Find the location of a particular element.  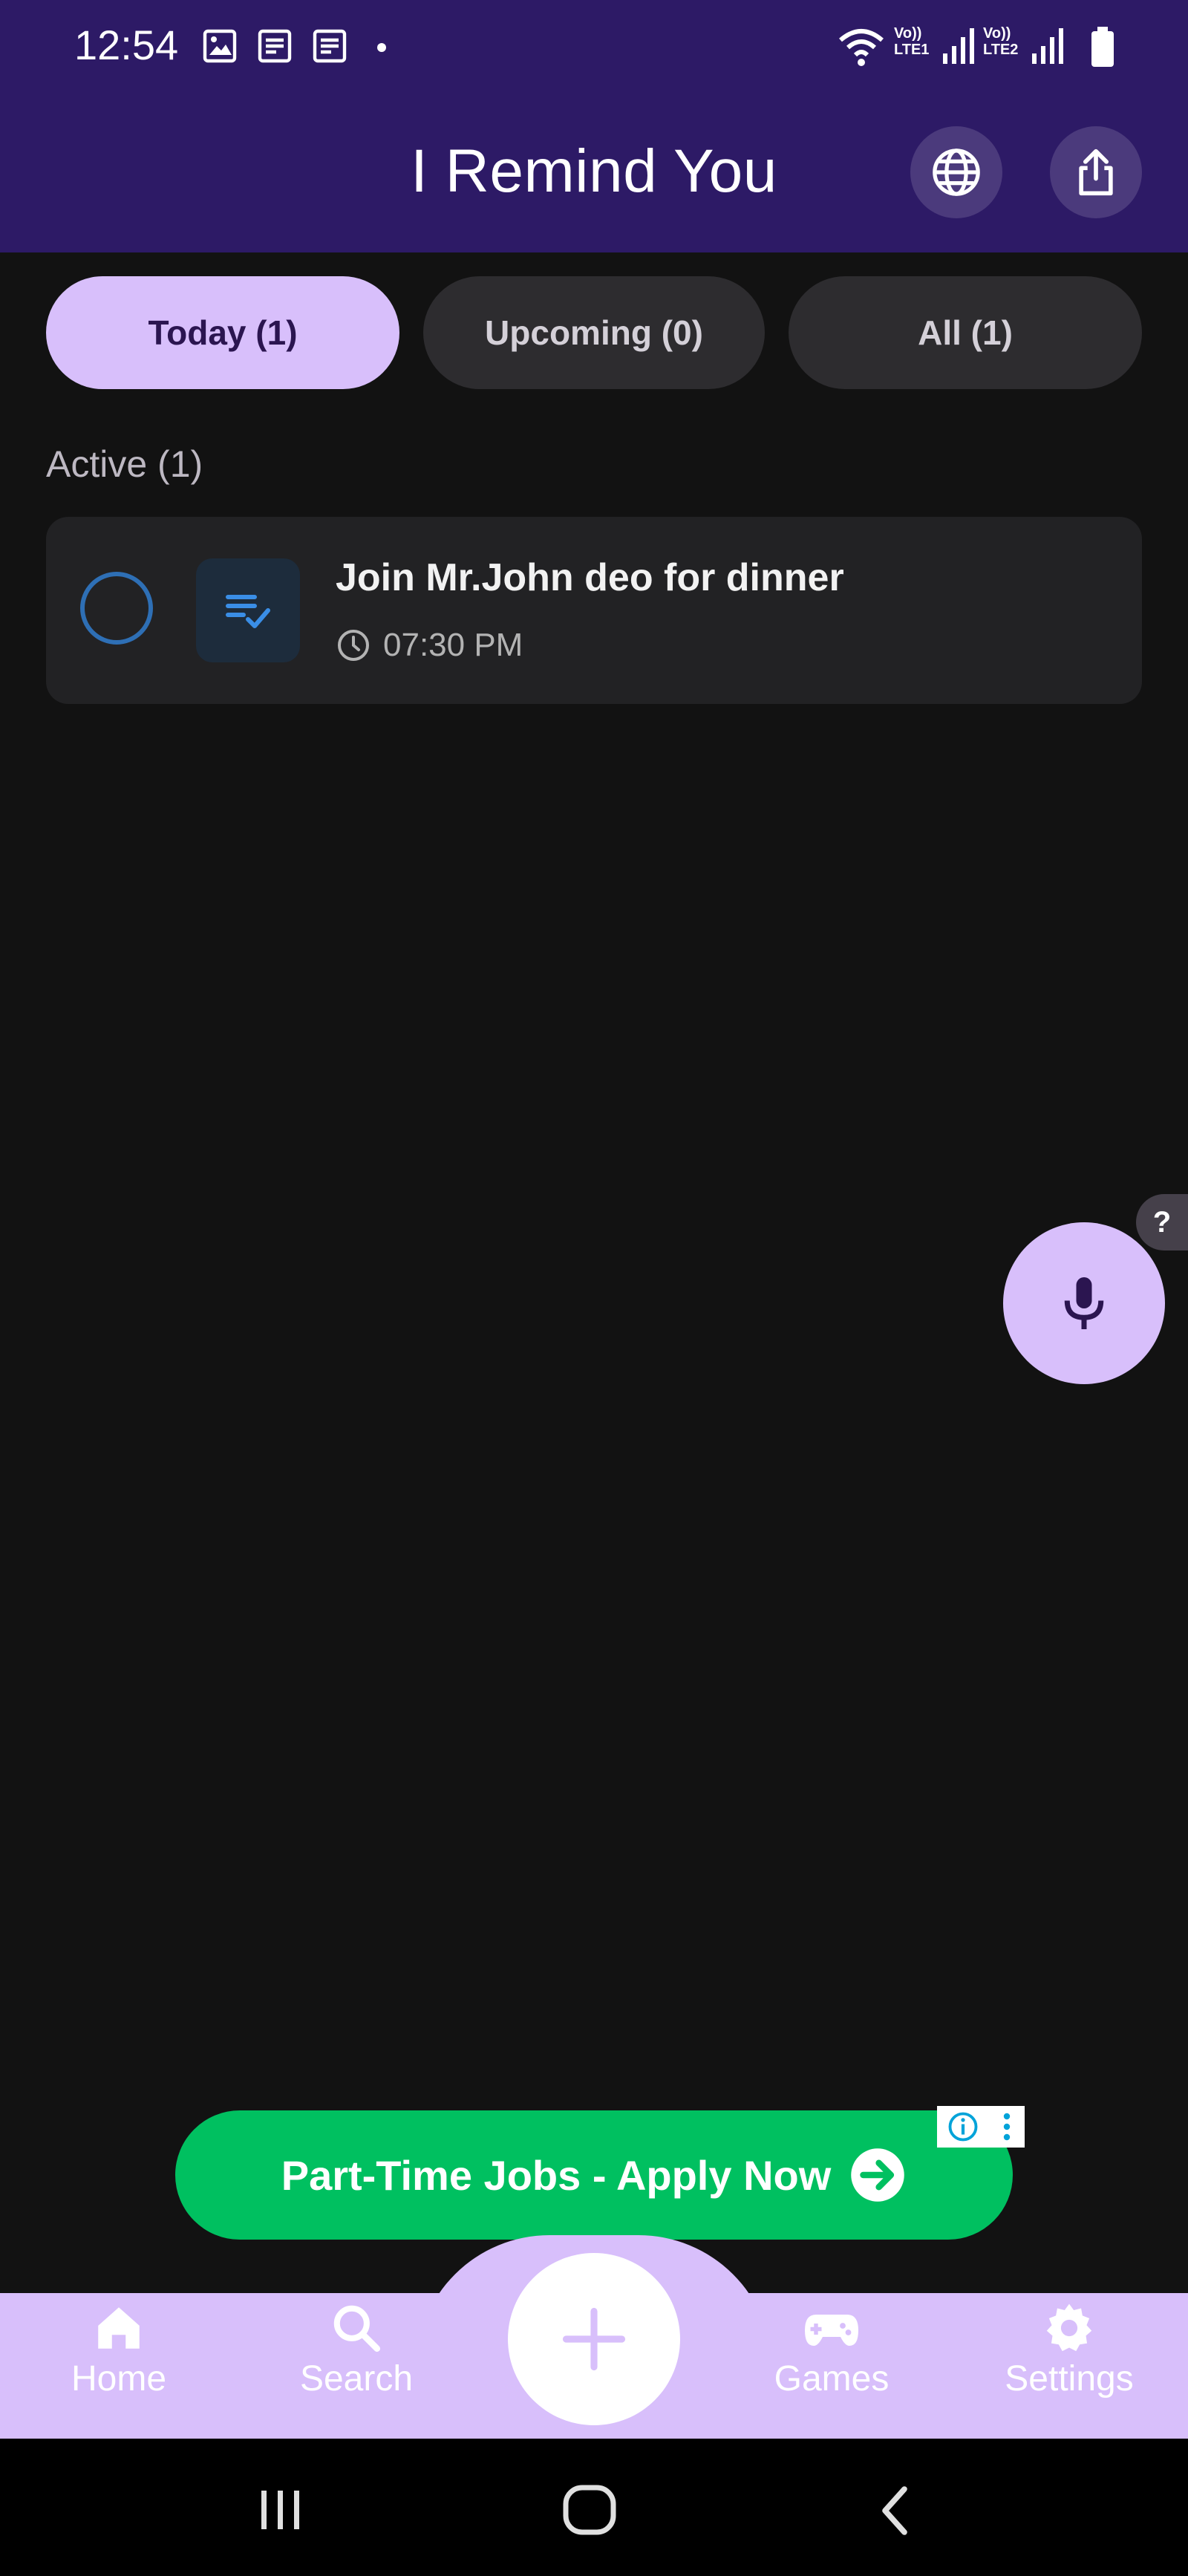

ad-text: Part-Time Jobs - Apply Now is located at coordinates (557, 2175).